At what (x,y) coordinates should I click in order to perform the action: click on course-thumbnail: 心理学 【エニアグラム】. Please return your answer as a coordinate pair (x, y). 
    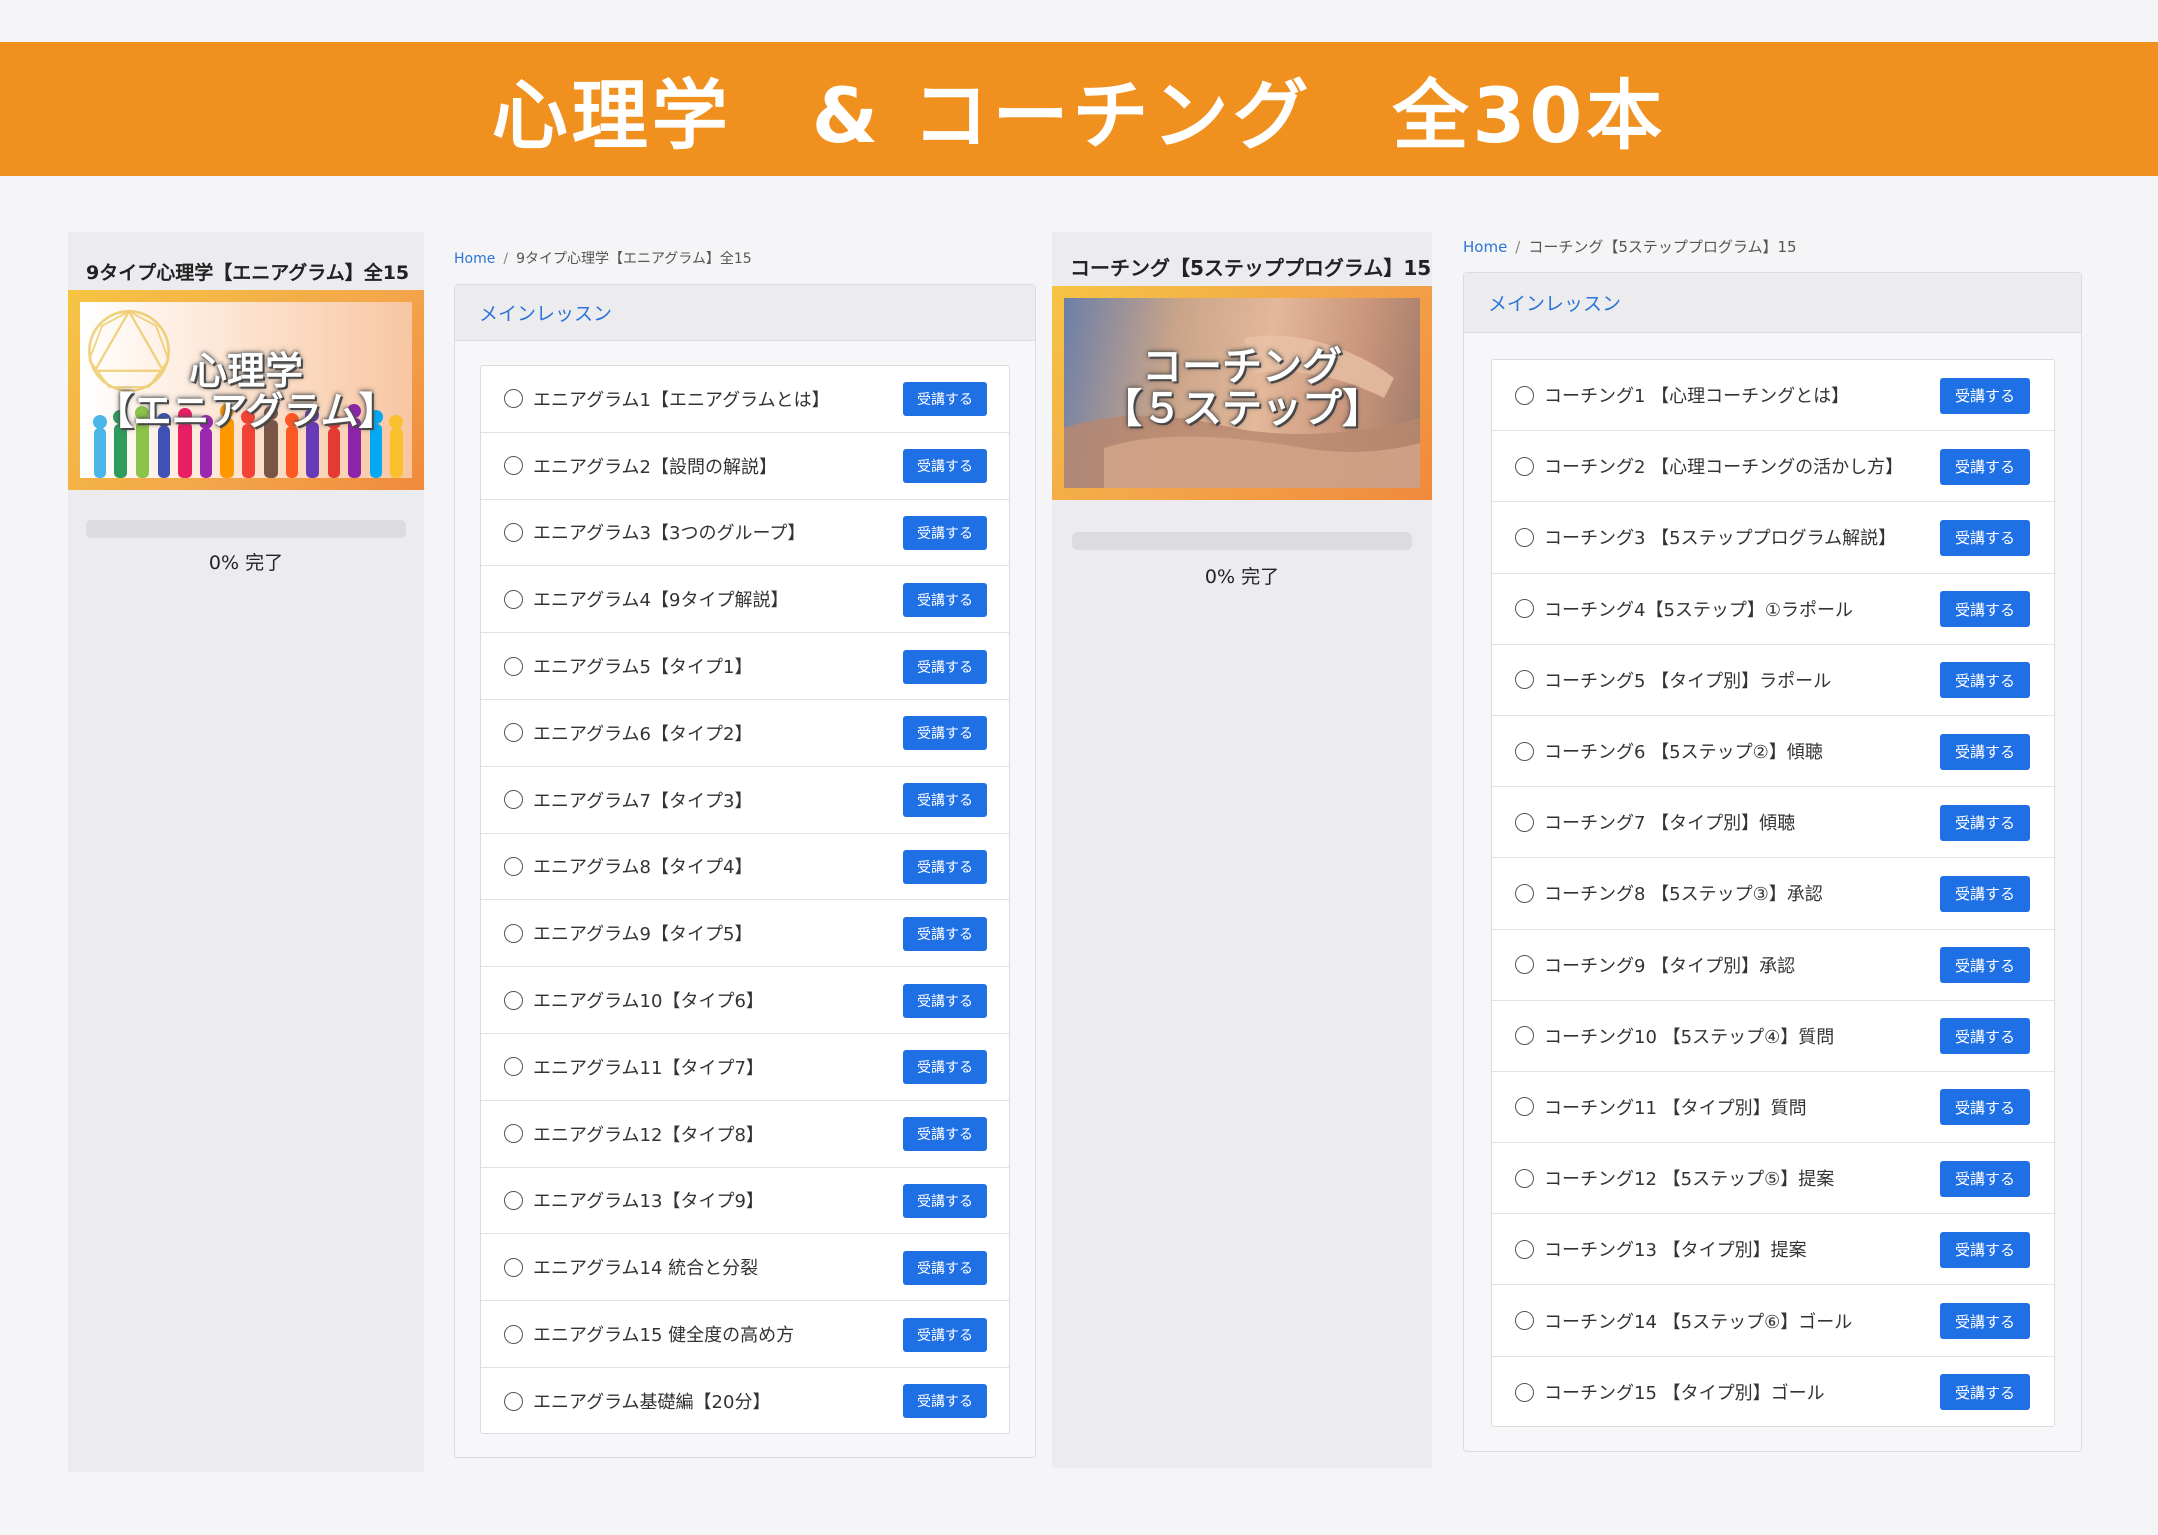
    Looking at the image, I should click on (246, 390).